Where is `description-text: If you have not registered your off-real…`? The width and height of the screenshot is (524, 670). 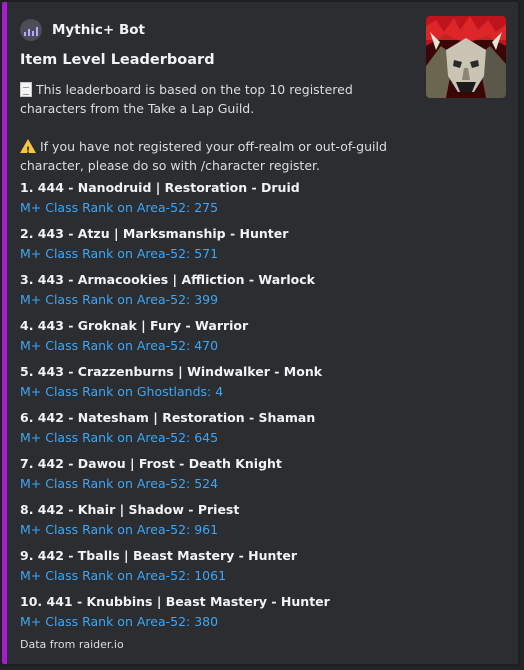 description-text: If you have not registered your off-real… is located at coordinates (203, 156).